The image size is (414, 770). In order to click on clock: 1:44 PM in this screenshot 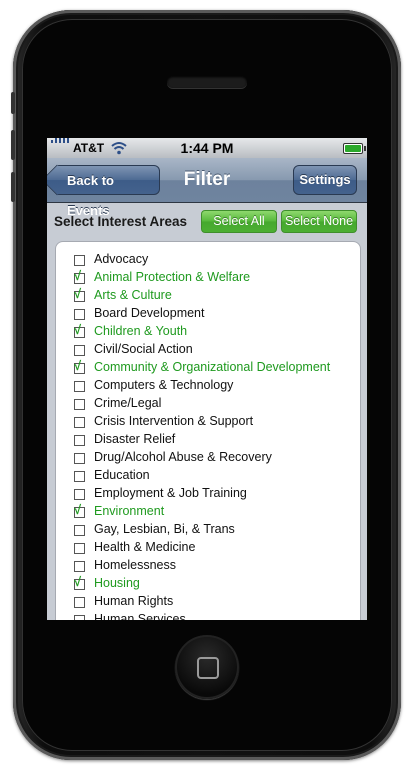, I will do `click(207, 148)`.